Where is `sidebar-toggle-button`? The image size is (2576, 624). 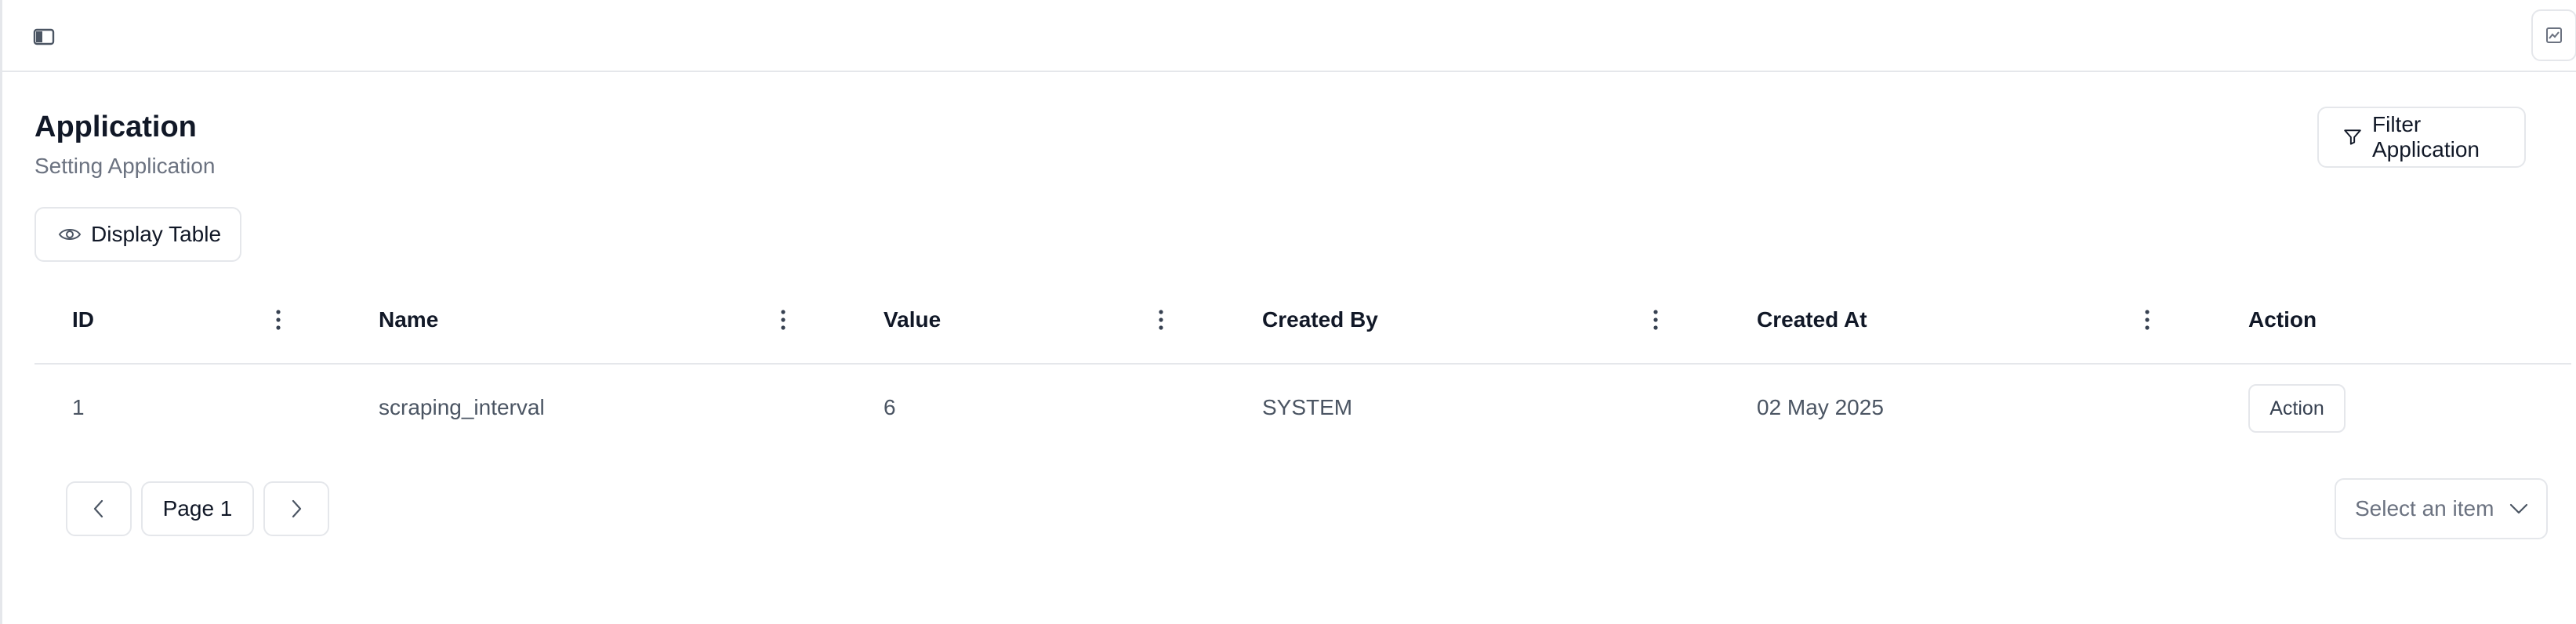 sidebar-toggle-button is located at coordinates (44, 37).